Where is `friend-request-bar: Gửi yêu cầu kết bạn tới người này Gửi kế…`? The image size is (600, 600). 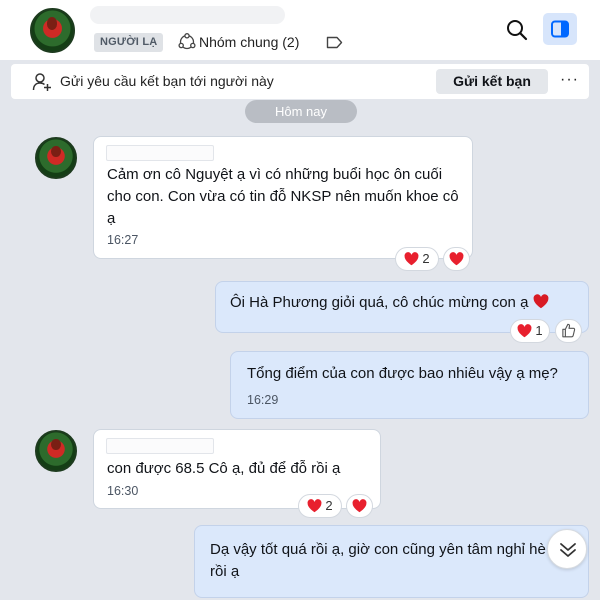
friend-request-bar: Gửi yêu cầu kết bạn tới người này Gửi kế… is located at coordinates (300, 81).